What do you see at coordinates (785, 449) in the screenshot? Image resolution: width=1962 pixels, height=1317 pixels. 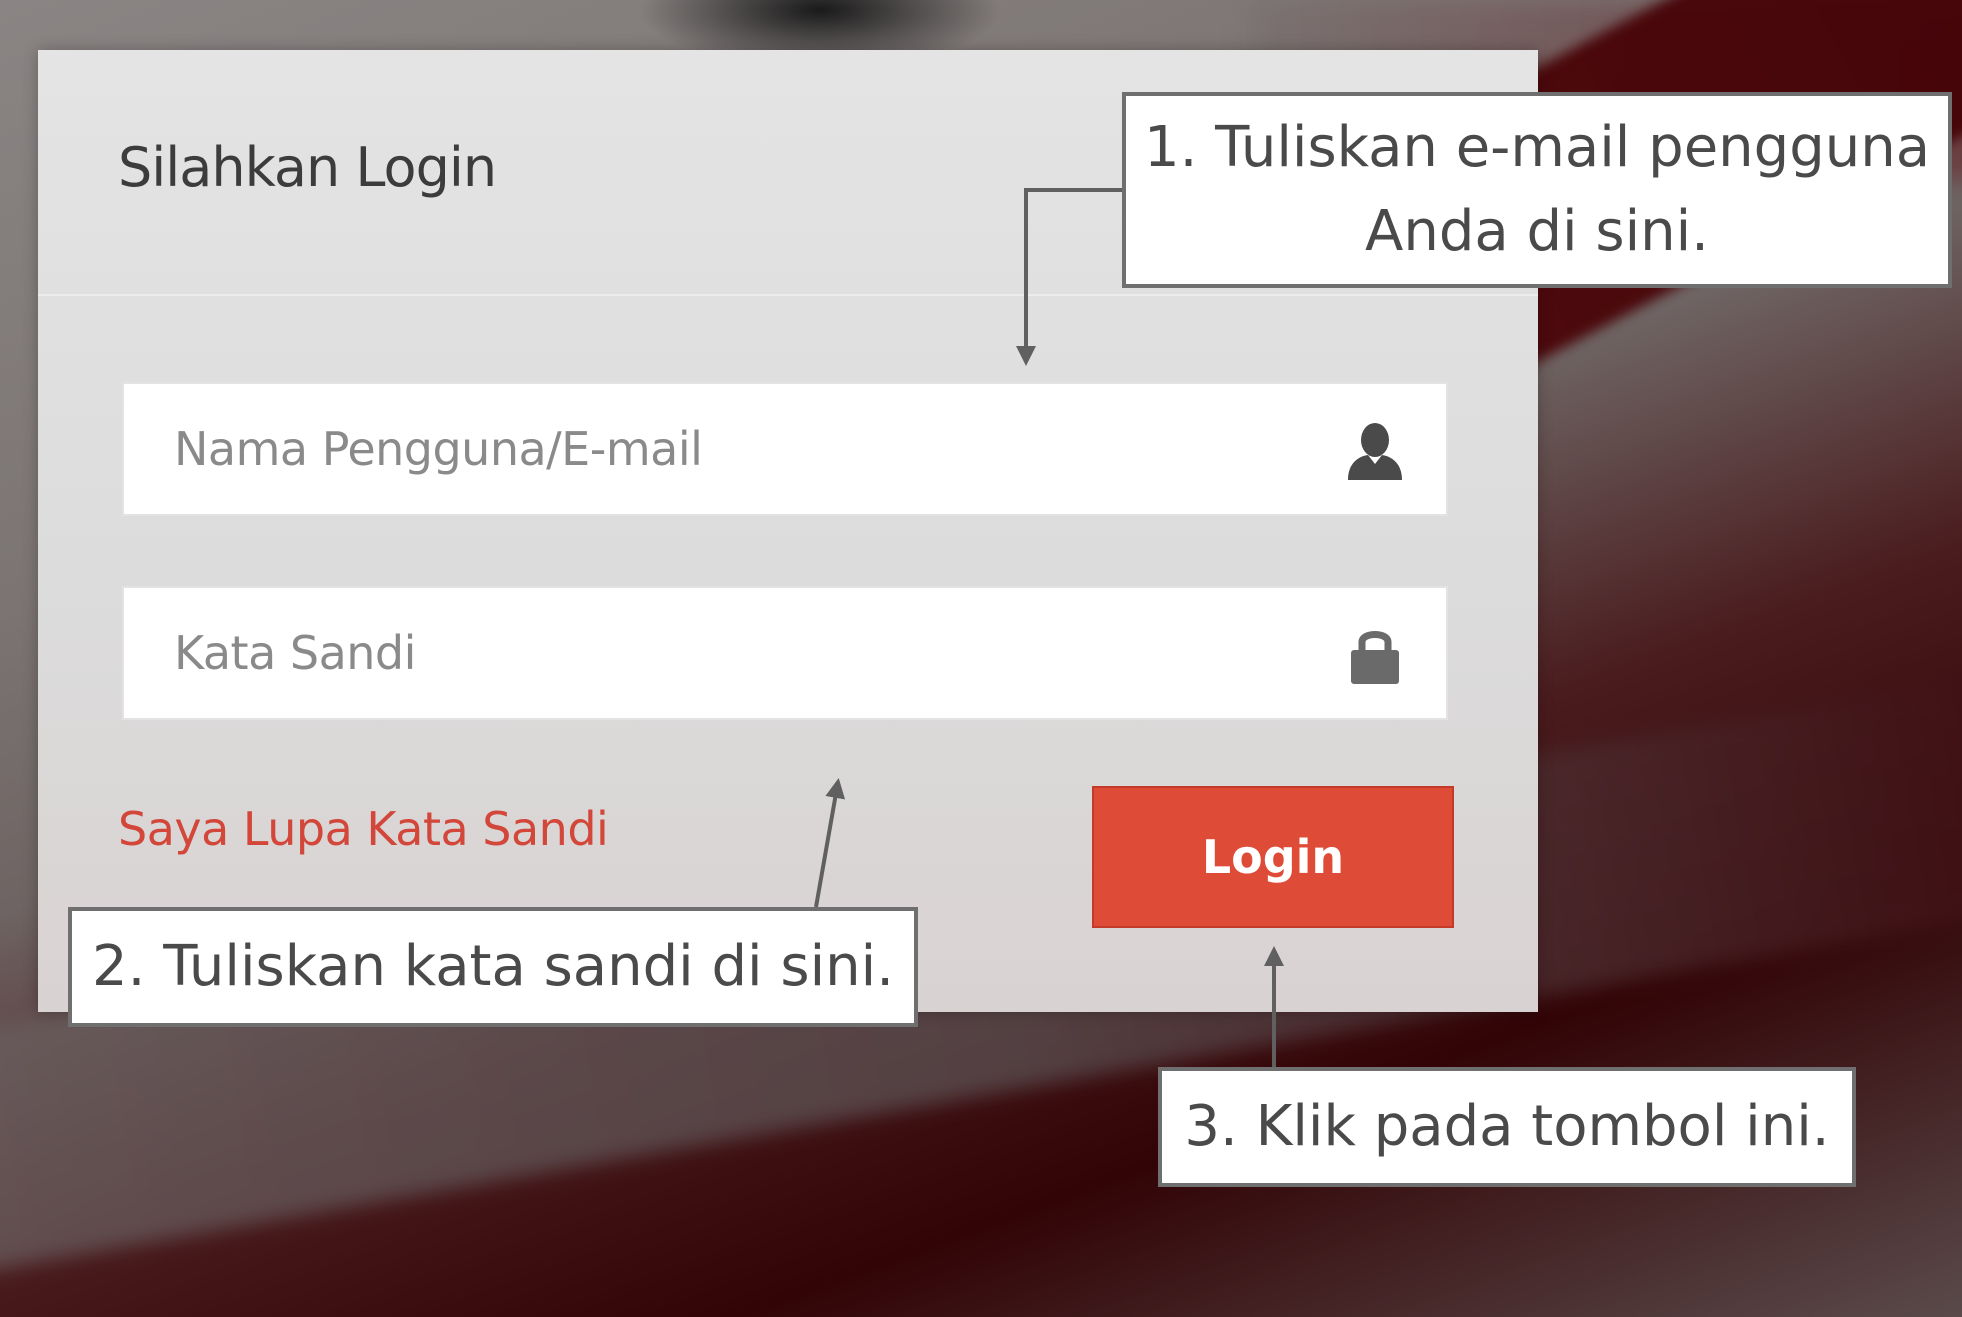 I see `username-input: Nama Pengguna/E-mail` at bounding box center [785, 449].